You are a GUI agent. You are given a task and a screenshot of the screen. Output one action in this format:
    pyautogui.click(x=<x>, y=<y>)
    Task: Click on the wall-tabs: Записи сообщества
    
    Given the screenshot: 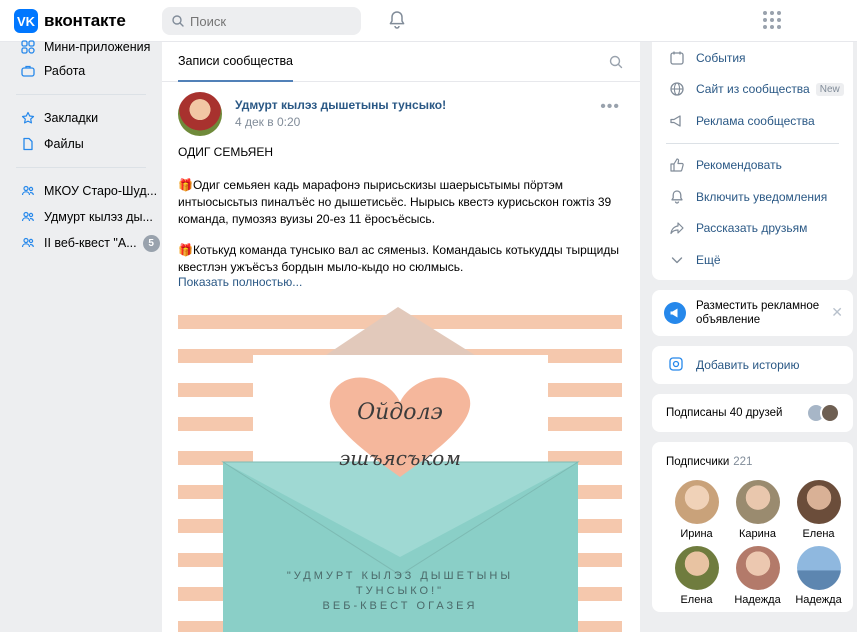 What is the action you would take?
    pyautogui.click(x=401, y=62)
    